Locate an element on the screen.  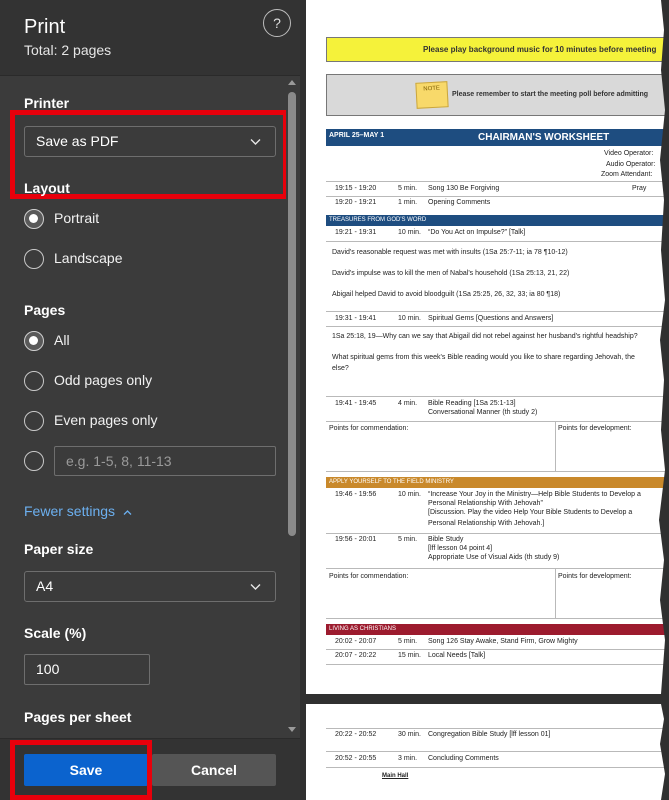
panel-header: Print Total: 2 pages ? is located at coordinates (150, 38).